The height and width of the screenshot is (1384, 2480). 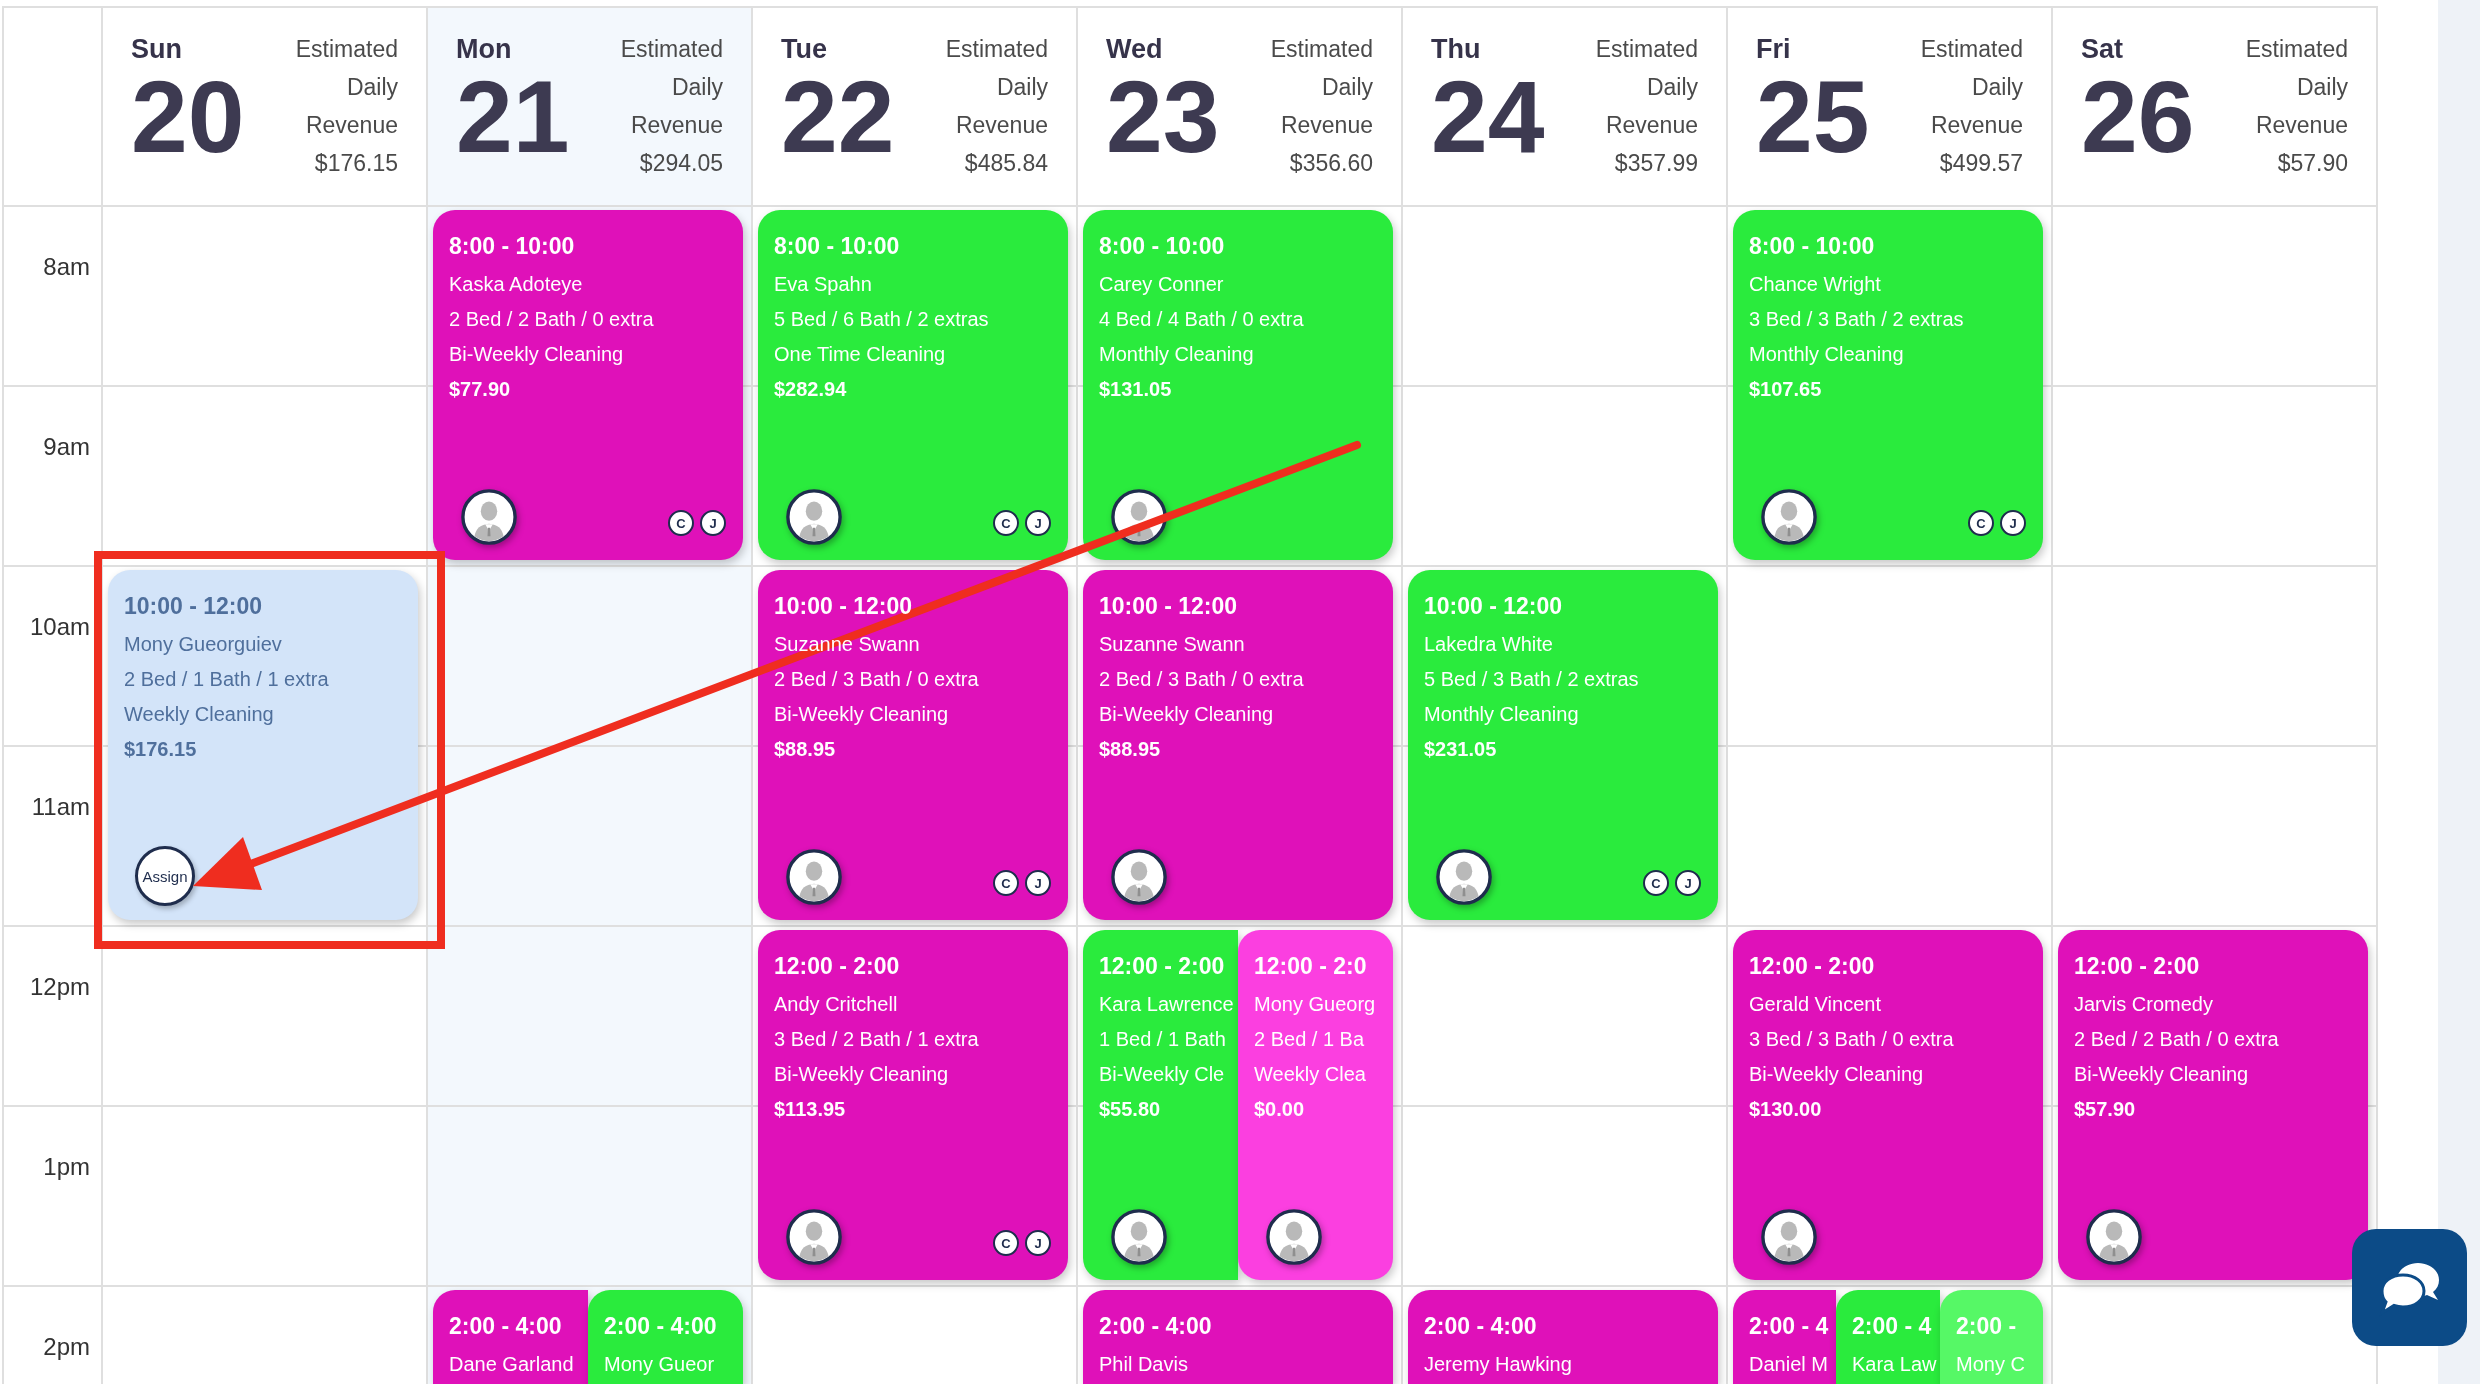 What do you see at coordinates (876, 1039) in the screenshot?
I see `room-details: 3 Bed / 2 Bath / 1 extra` at bounding box center [876, 1039].